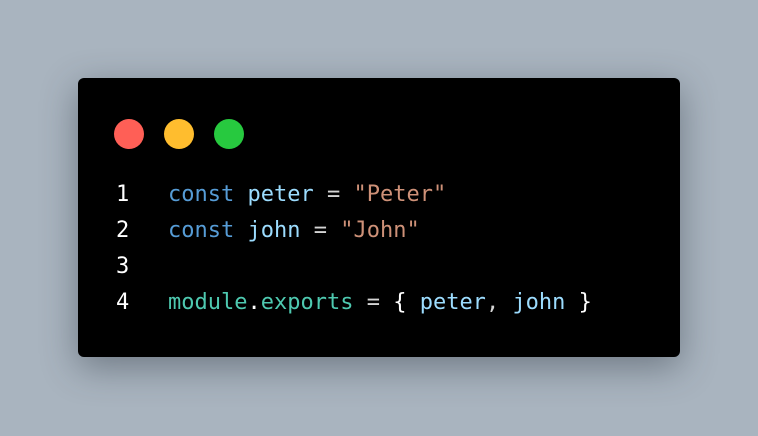  I want to click on line-number: 2, so click(123, 230).